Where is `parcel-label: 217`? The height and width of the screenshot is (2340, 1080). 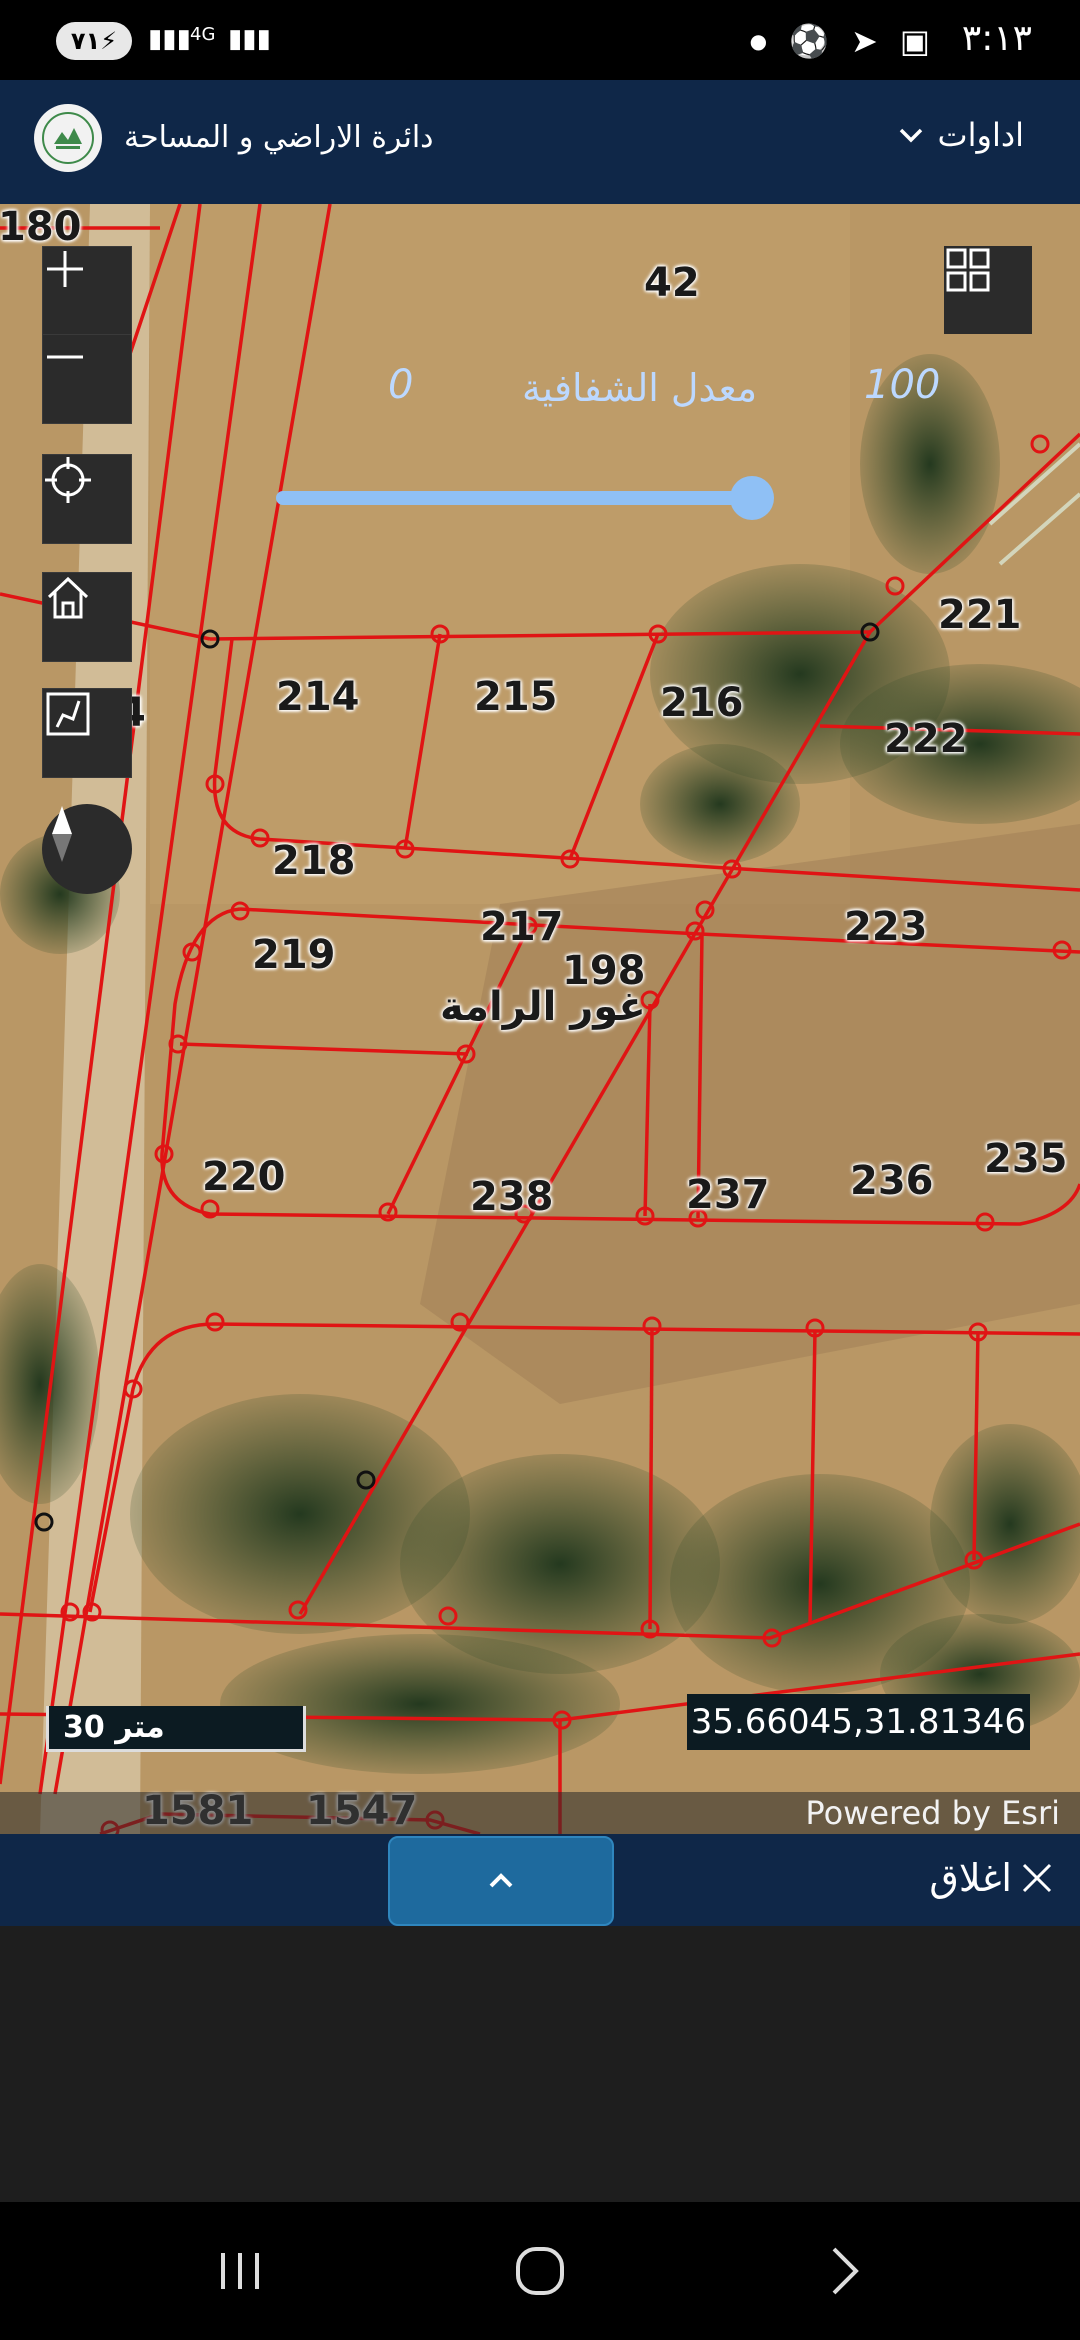 parcel-label: 217 is located at coordinates (522, 927).